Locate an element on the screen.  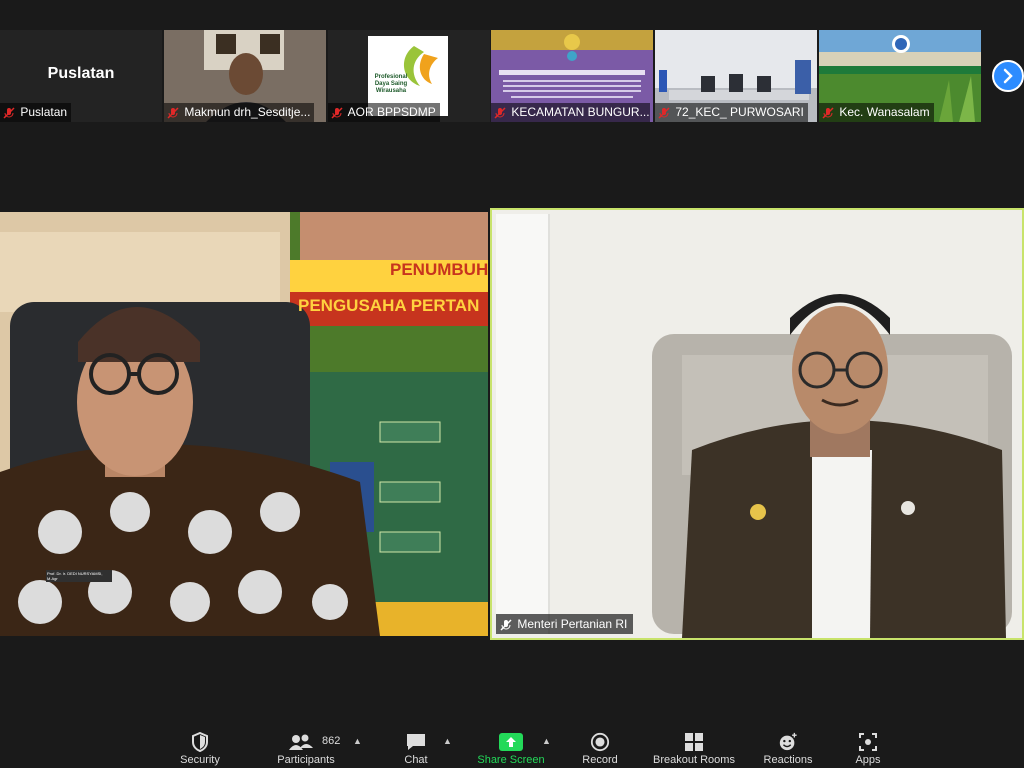
breakout-rooms-button: Breakout Rooms is located at coordinates (694, 744).